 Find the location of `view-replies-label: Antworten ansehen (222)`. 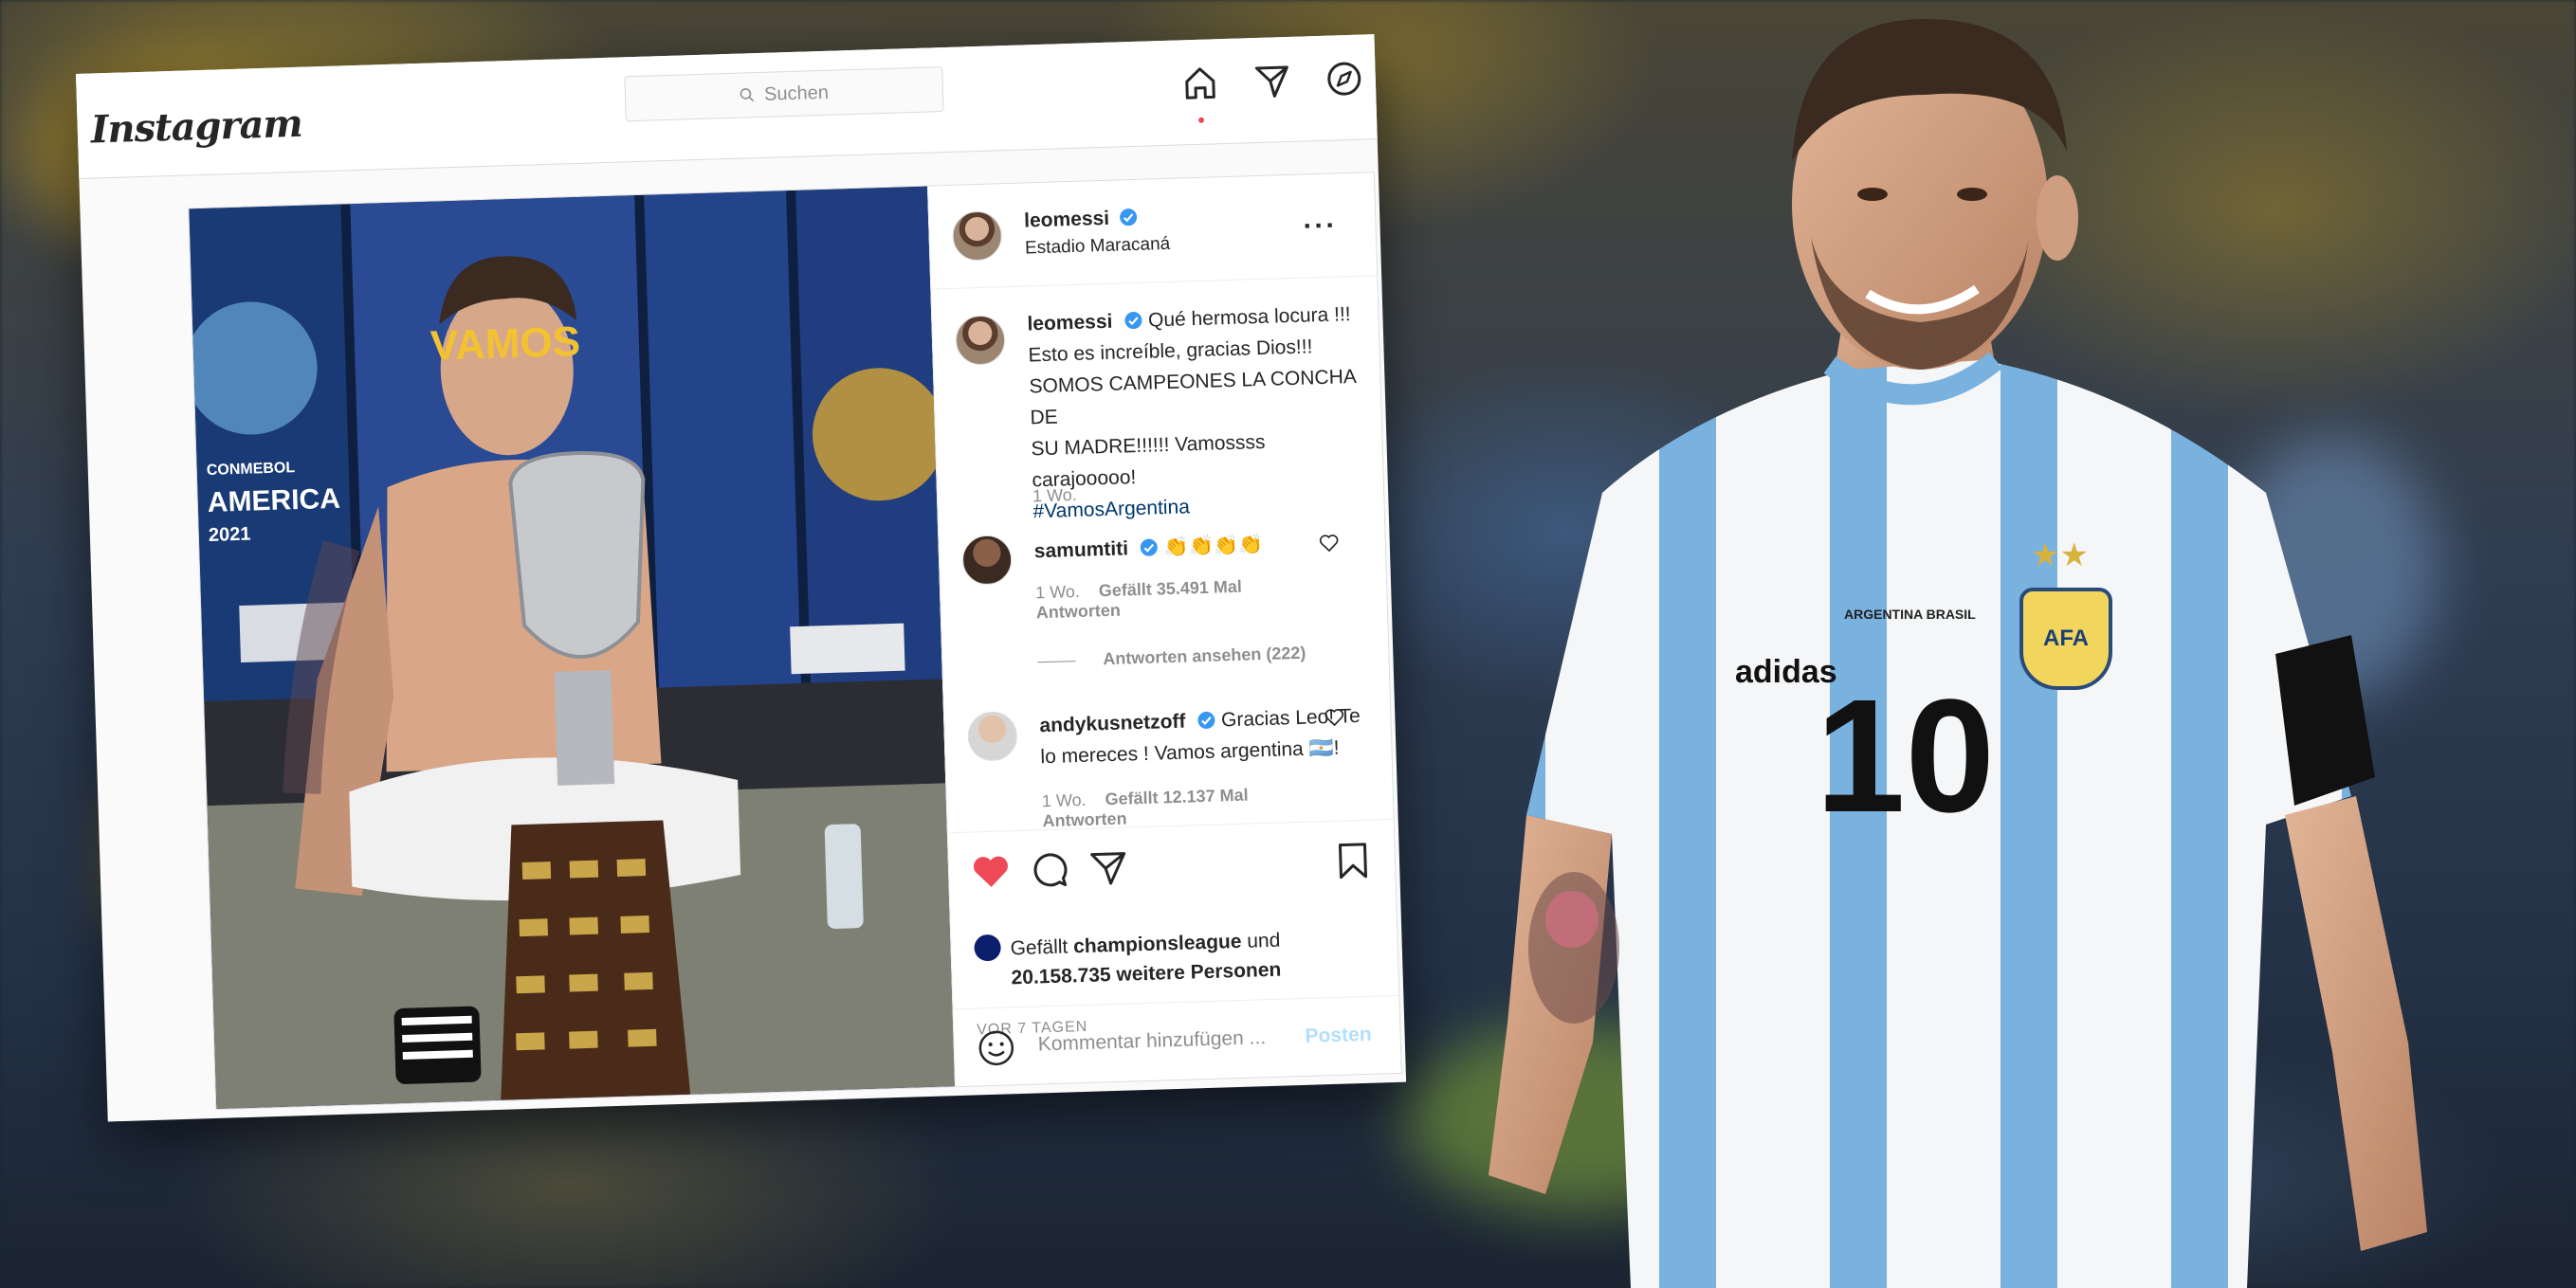

view-replies-label: Antworten ansehen (222) is located at coordinates (1204, 656).